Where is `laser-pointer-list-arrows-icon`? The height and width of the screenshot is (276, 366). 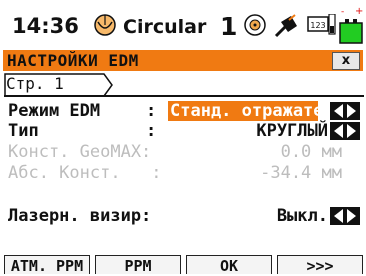 laser-pointer-list-arrows-icon is located at coordinates (345, 216).